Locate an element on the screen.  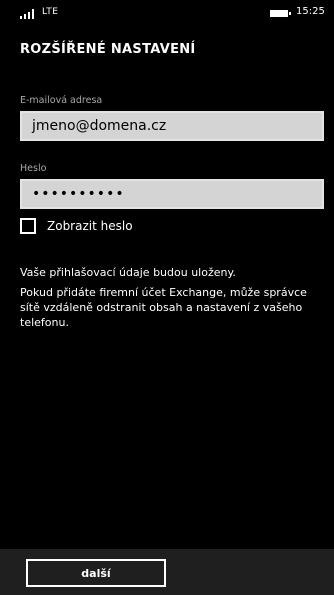
page-title: ROZŠÍŘENÉ NASTAVENÍ is located at coordinates (108, 49).